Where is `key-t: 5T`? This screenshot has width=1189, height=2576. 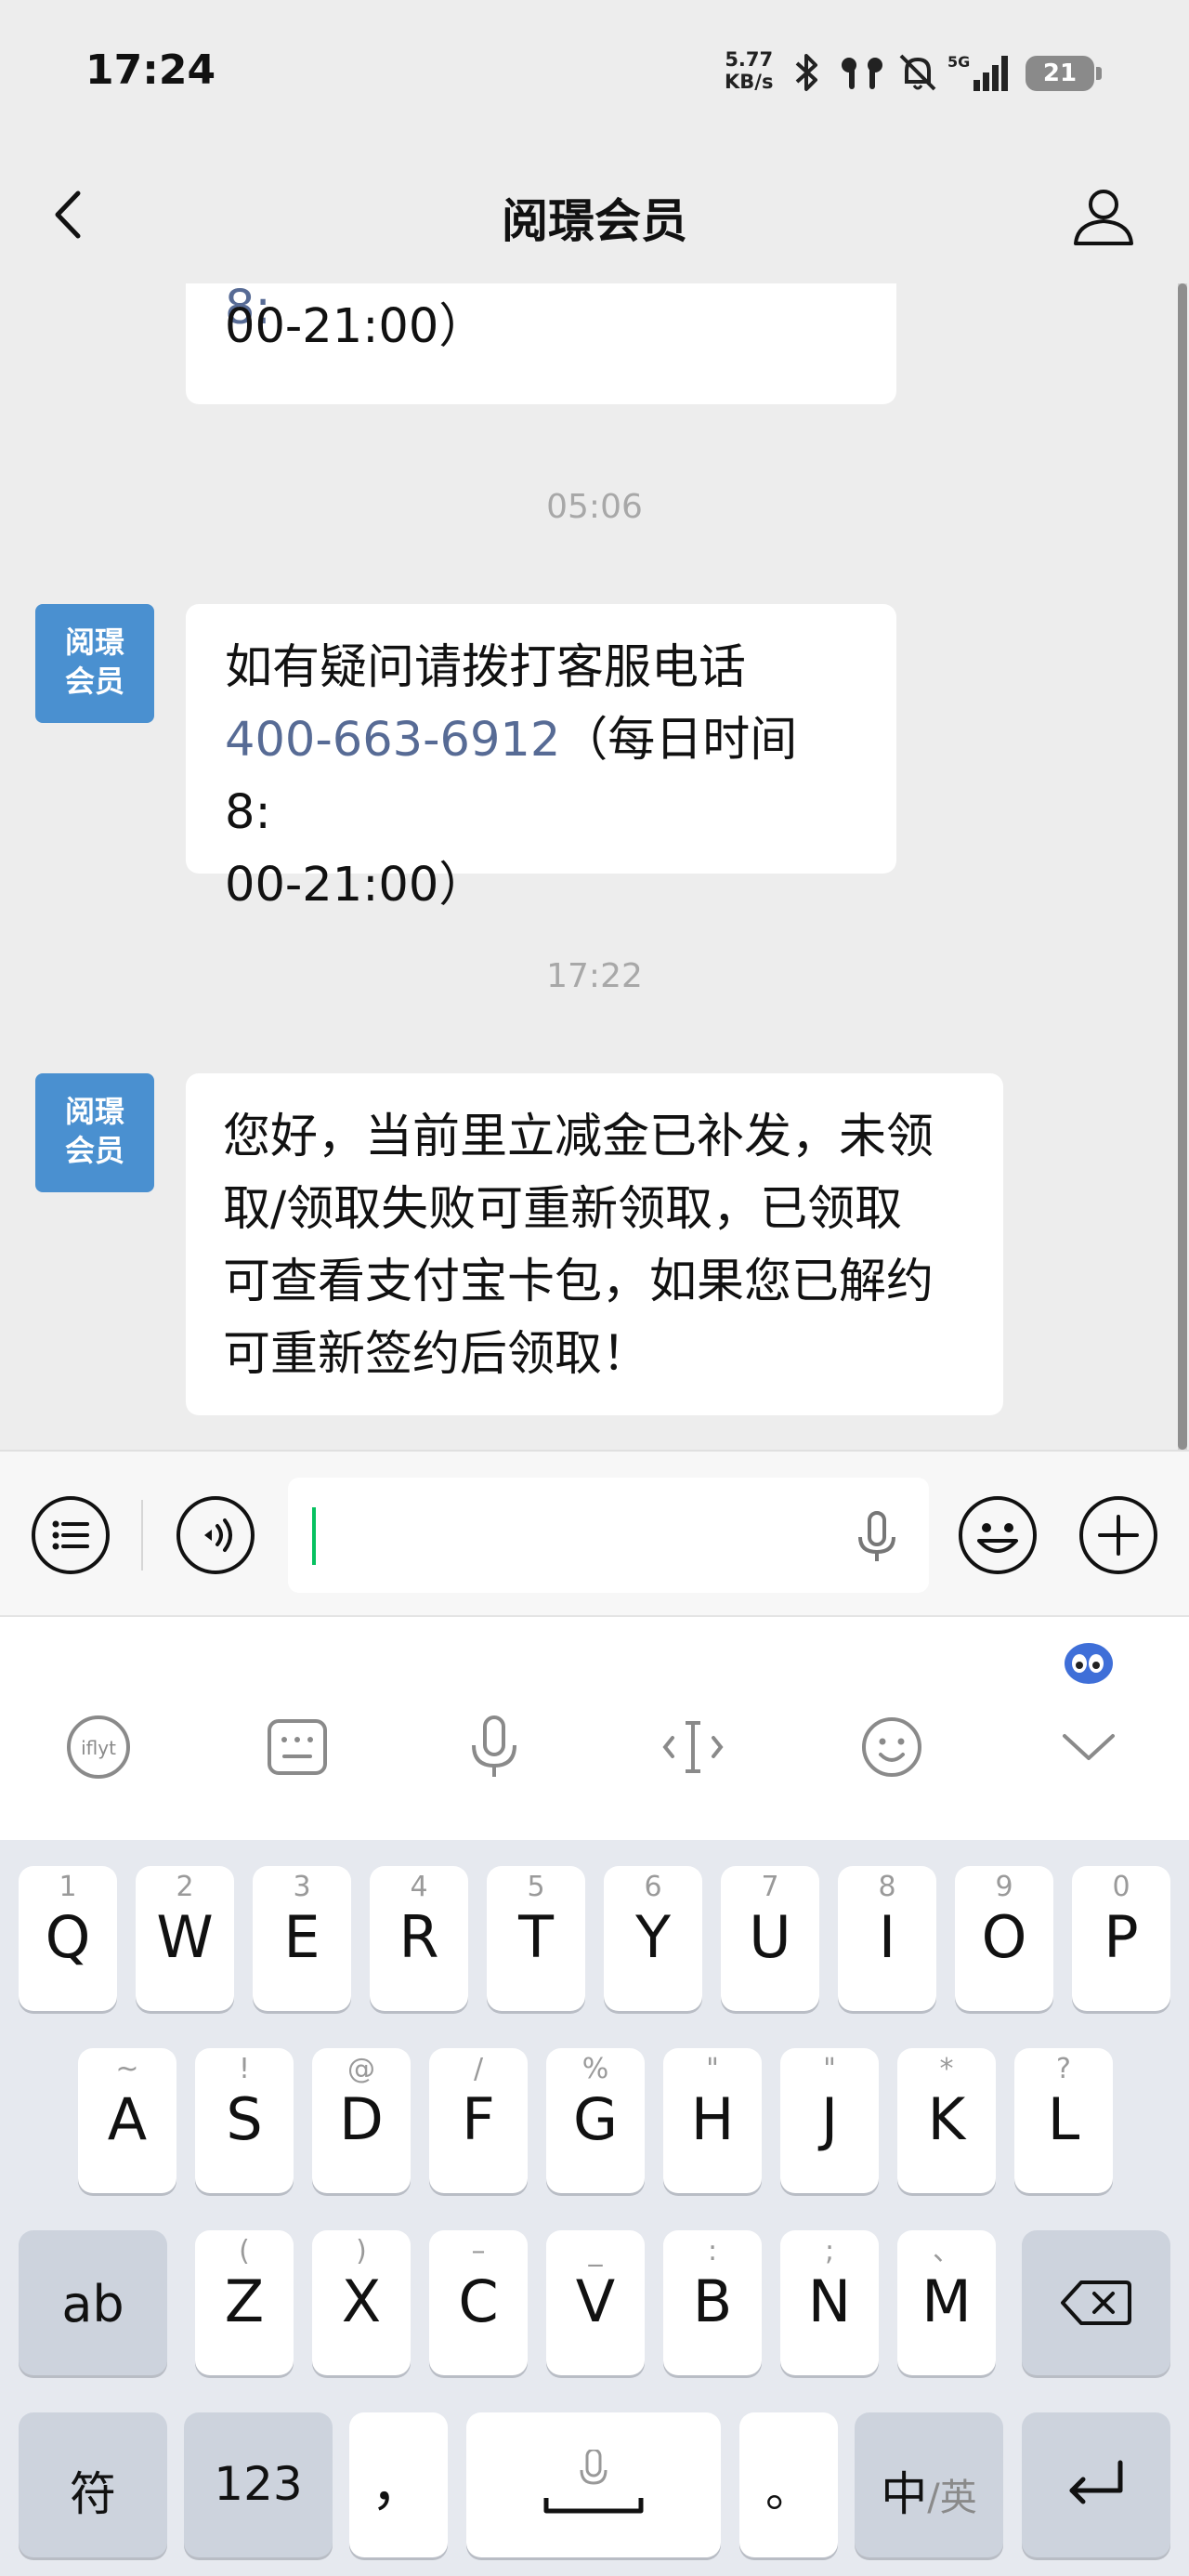
key-t: 5T is located at coordinates (536, 1938).